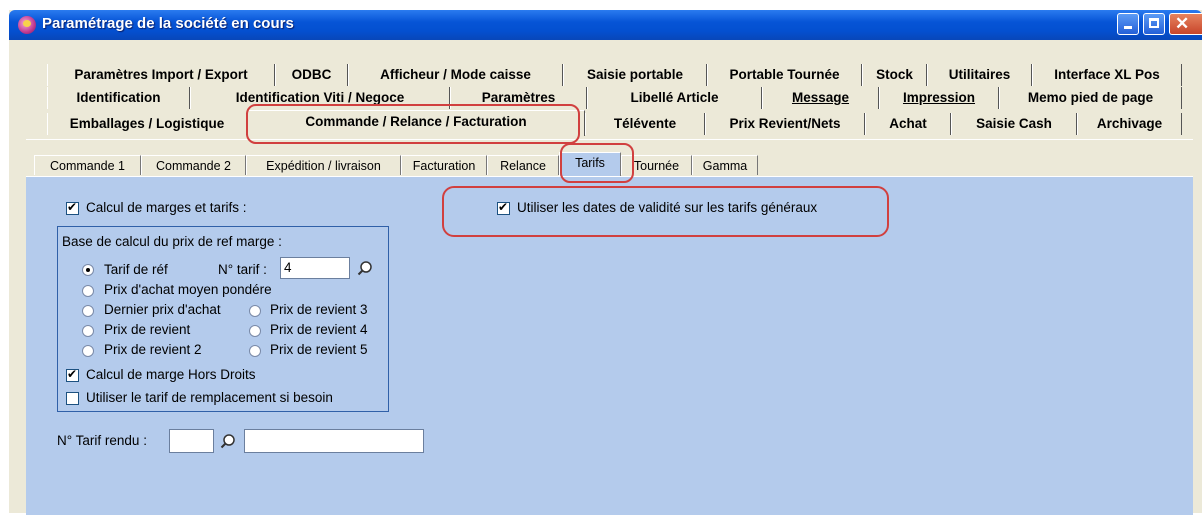  I want to click on tarif-ref-label: Tarif de réf, so click(136, 269).